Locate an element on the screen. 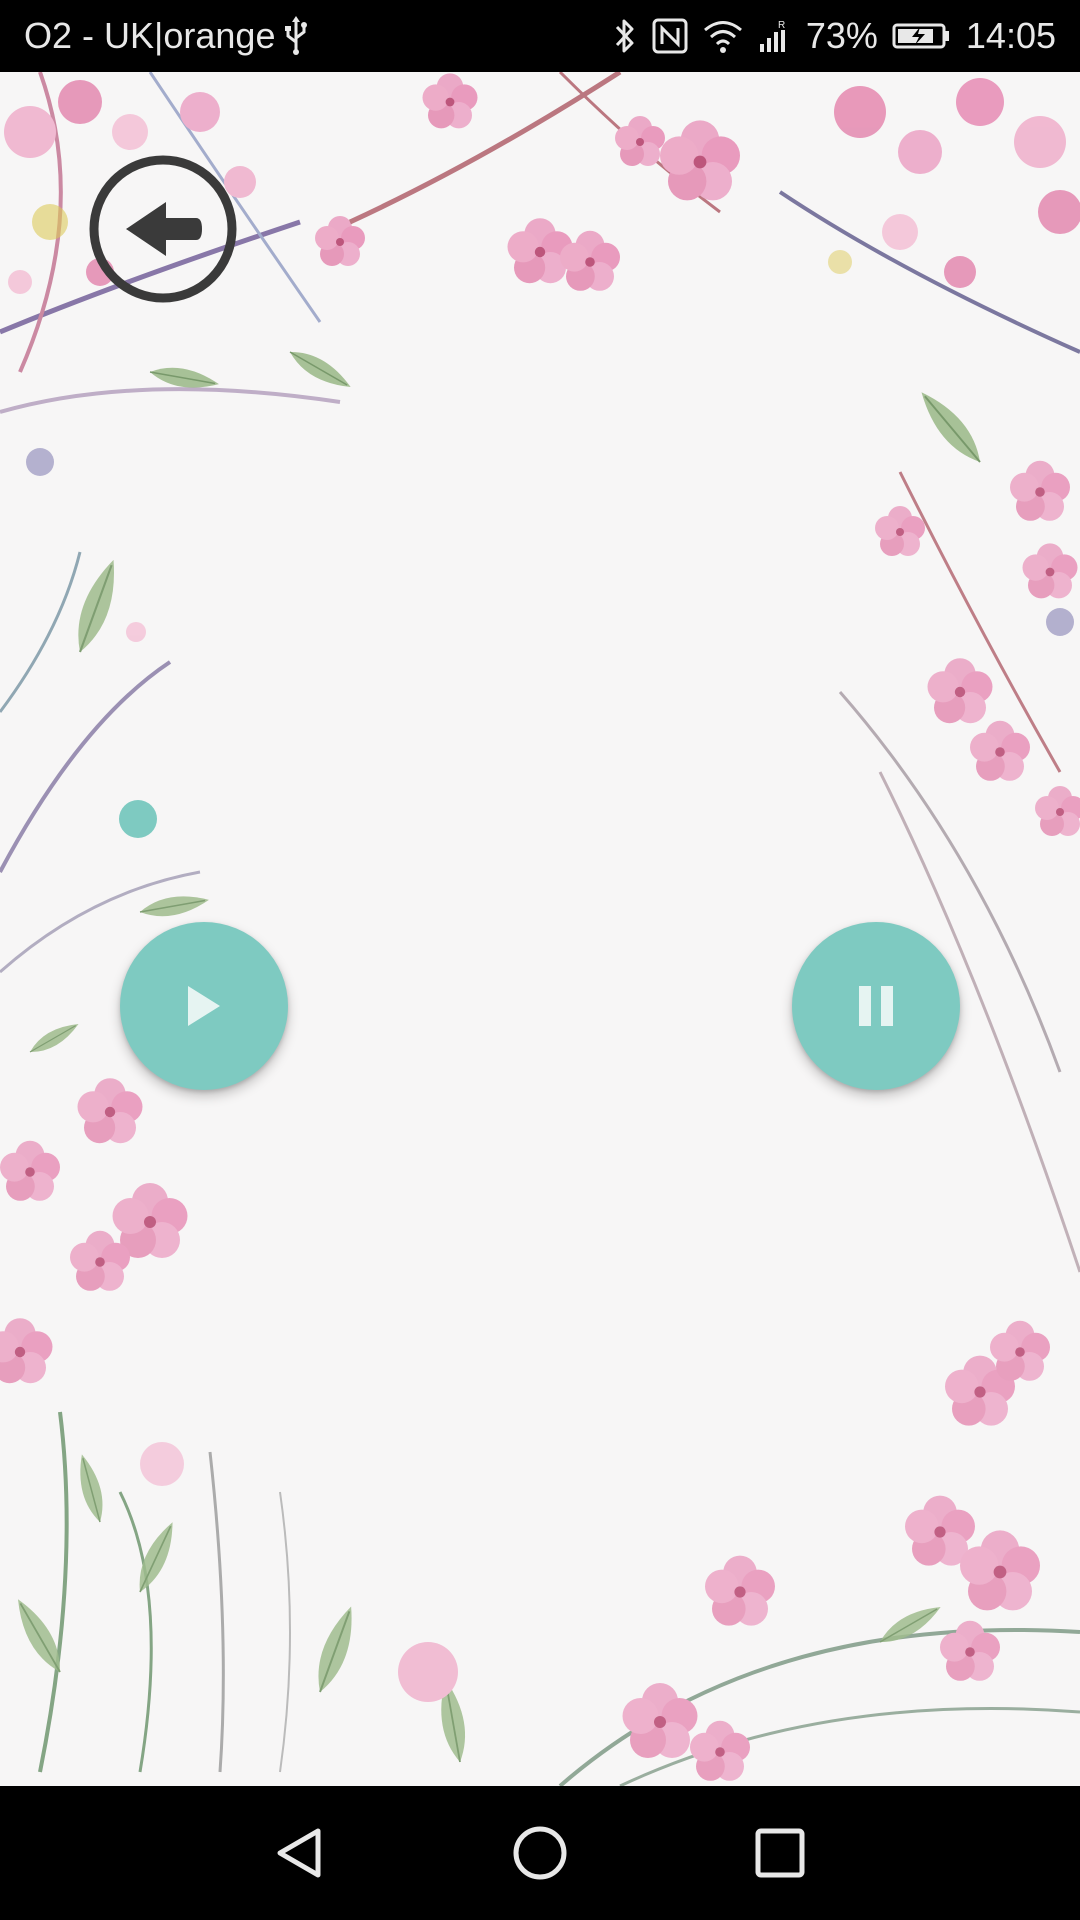 The width and height of the screenshot is (1080, 1920). signal-icon: R is located at coordinates (775, 36).